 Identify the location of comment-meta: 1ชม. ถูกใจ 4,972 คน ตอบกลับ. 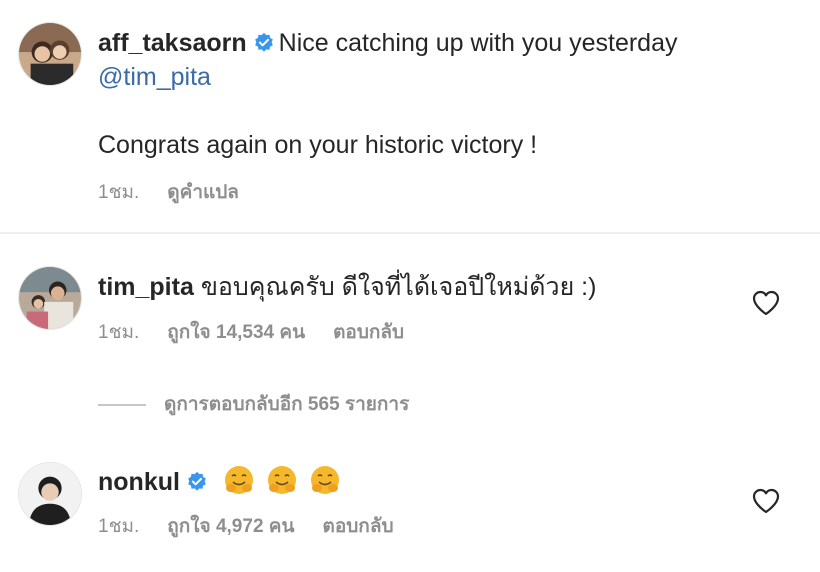
(260, 527).